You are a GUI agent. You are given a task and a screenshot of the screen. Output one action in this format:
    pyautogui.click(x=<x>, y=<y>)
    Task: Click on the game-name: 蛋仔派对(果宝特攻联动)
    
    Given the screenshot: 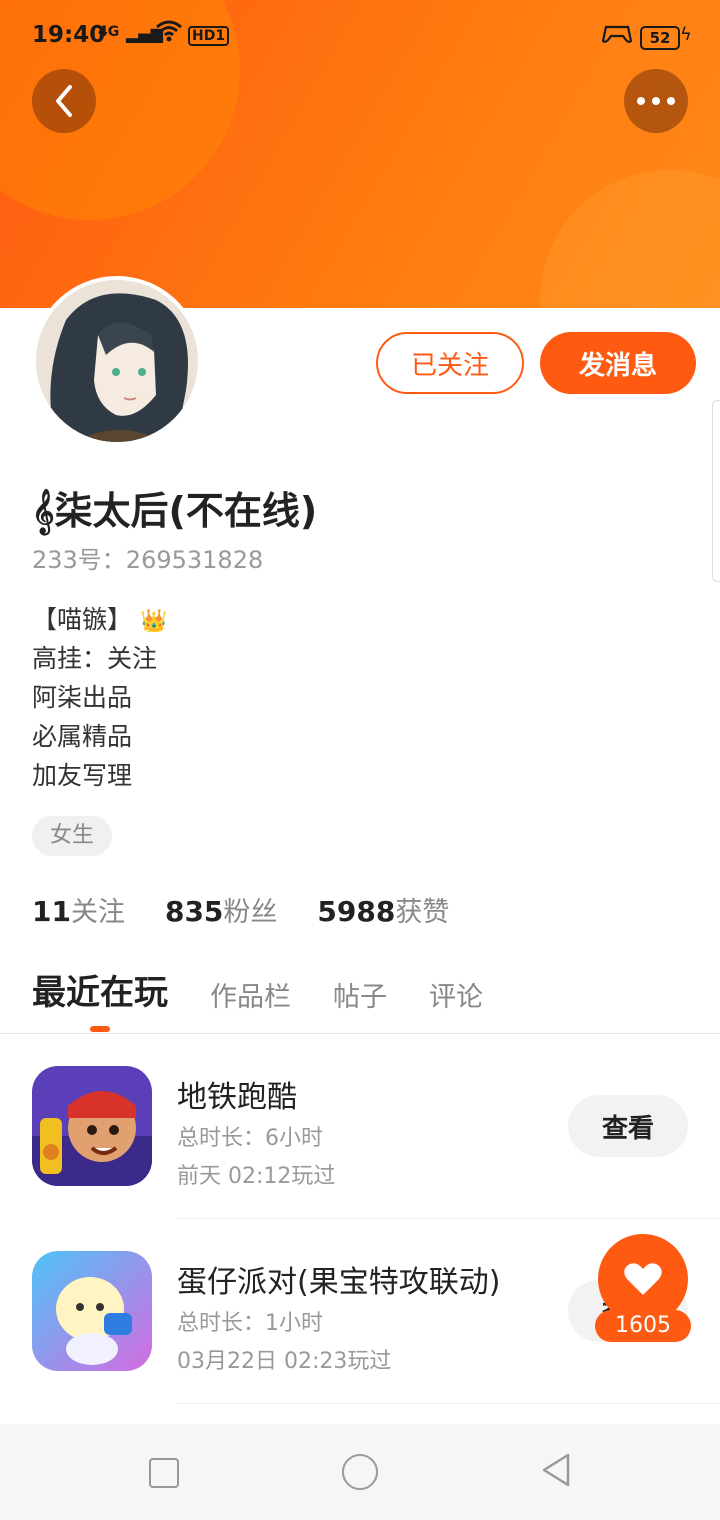 What is the action you would take?
    pyautogui.click(x=339, y=1282)
    